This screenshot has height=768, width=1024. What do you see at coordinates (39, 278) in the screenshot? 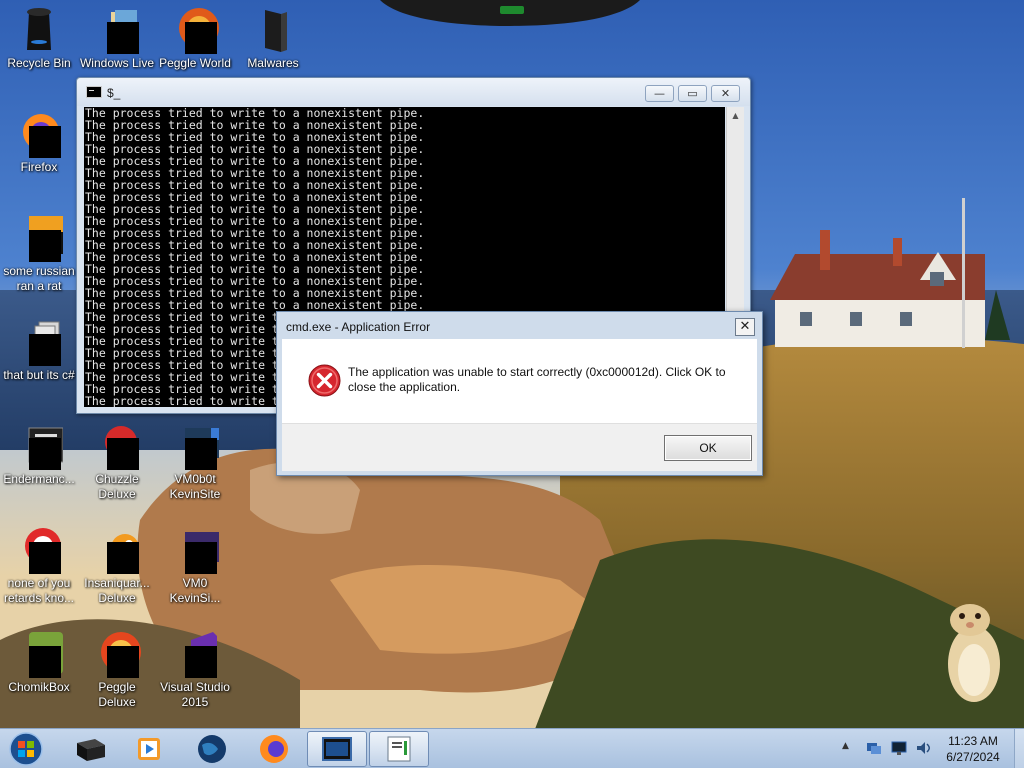
I see `desktop-icon-label: some russian ran a rat` at bounding box center [39, 278].